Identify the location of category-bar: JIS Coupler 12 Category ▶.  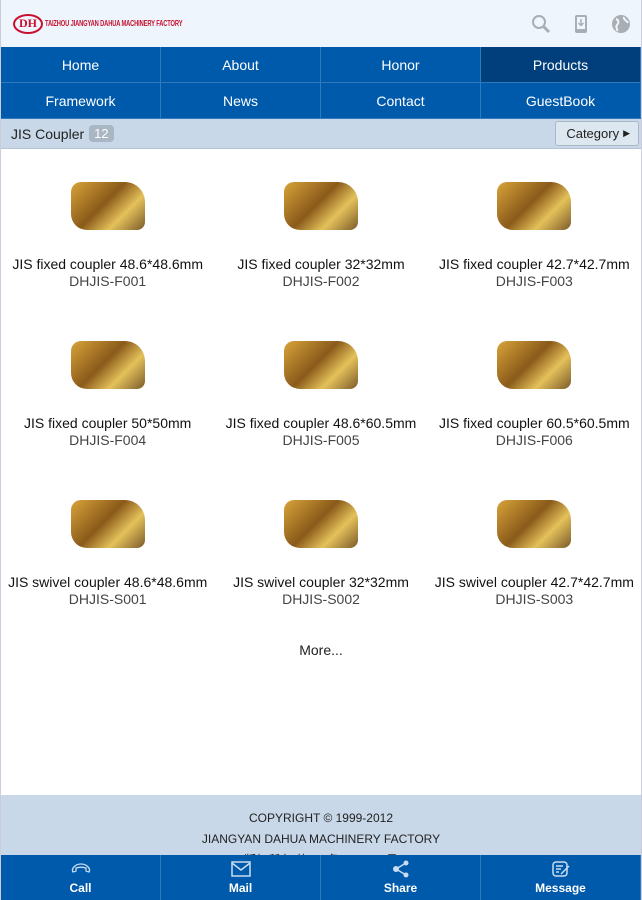
(321, 134).